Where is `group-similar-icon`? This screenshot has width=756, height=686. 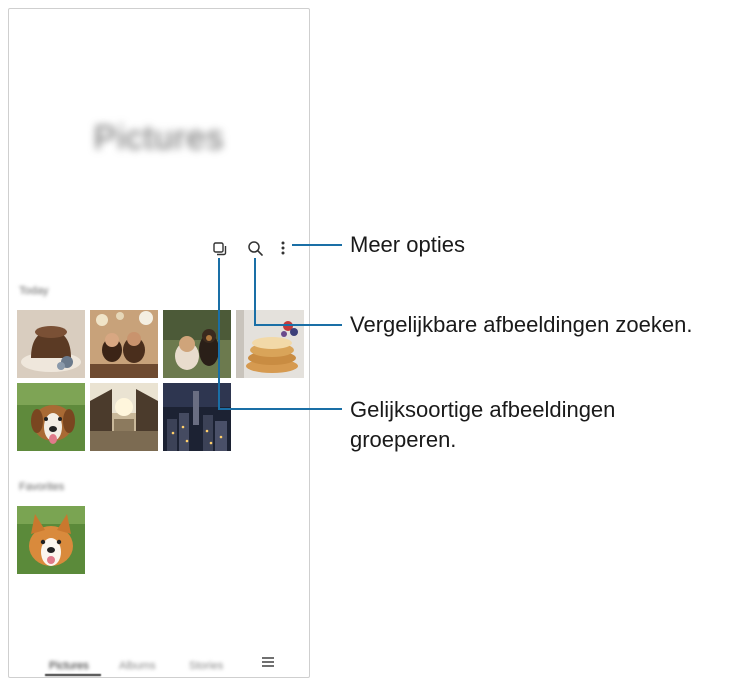 group-similar-icon is located at coordinates (220, 251).